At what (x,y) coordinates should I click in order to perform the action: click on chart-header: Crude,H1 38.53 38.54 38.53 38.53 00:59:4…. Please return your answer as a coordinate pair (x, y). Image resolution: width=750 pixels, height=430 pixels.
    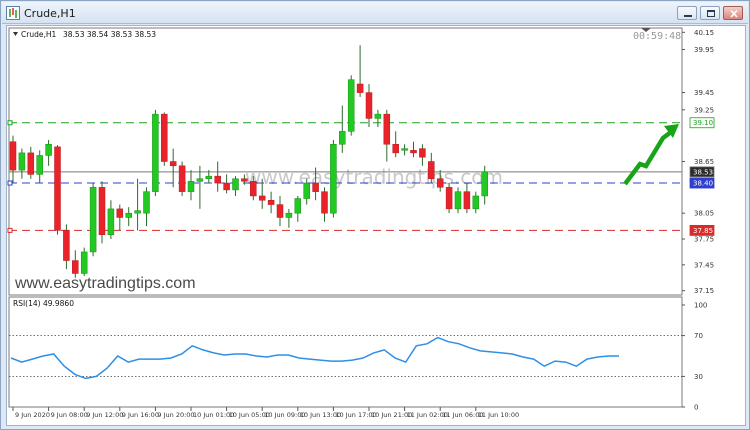
    Looking at the image, I should click on (347, 35).